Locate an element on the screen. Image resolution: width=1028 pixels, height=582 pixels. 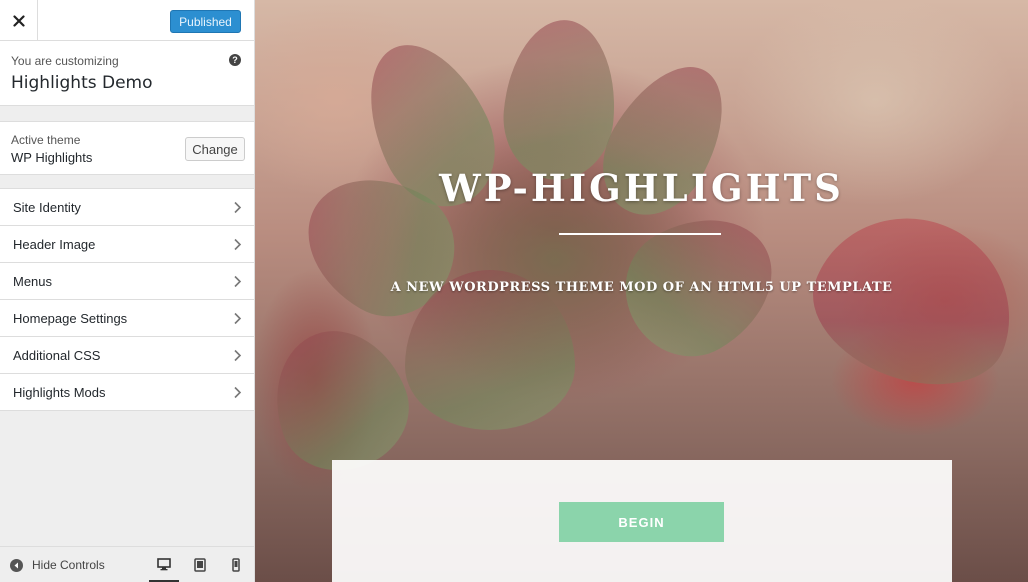
panel-additional-css: Additional CSS is located at coordinates (127, 355).